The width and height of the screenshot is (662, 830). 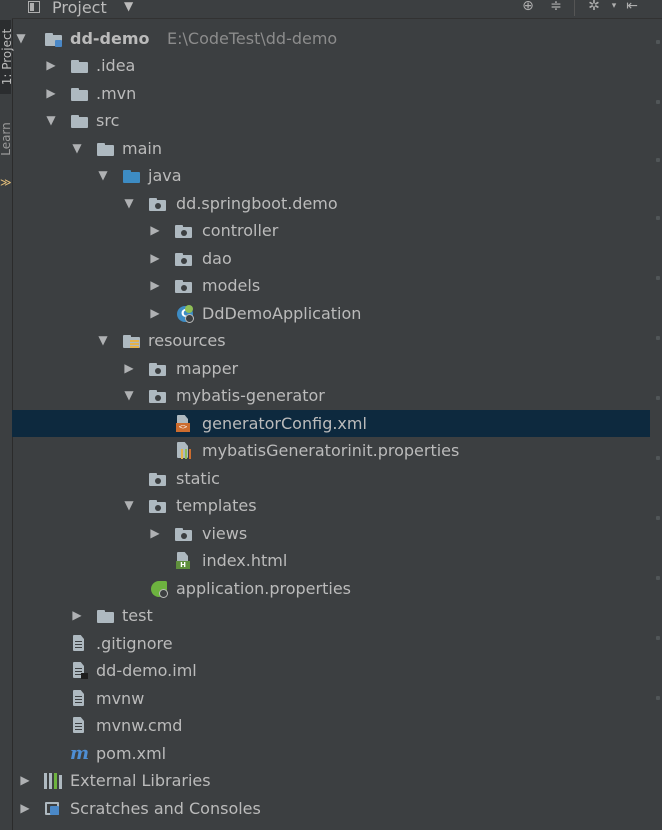 What do you see at coordinates (337, 9) in the screenshot?
I see `project-panel-header: Project ▼ ⊕ ≑ ✲ ▾ ⇤` at bounding box center [337, 9].